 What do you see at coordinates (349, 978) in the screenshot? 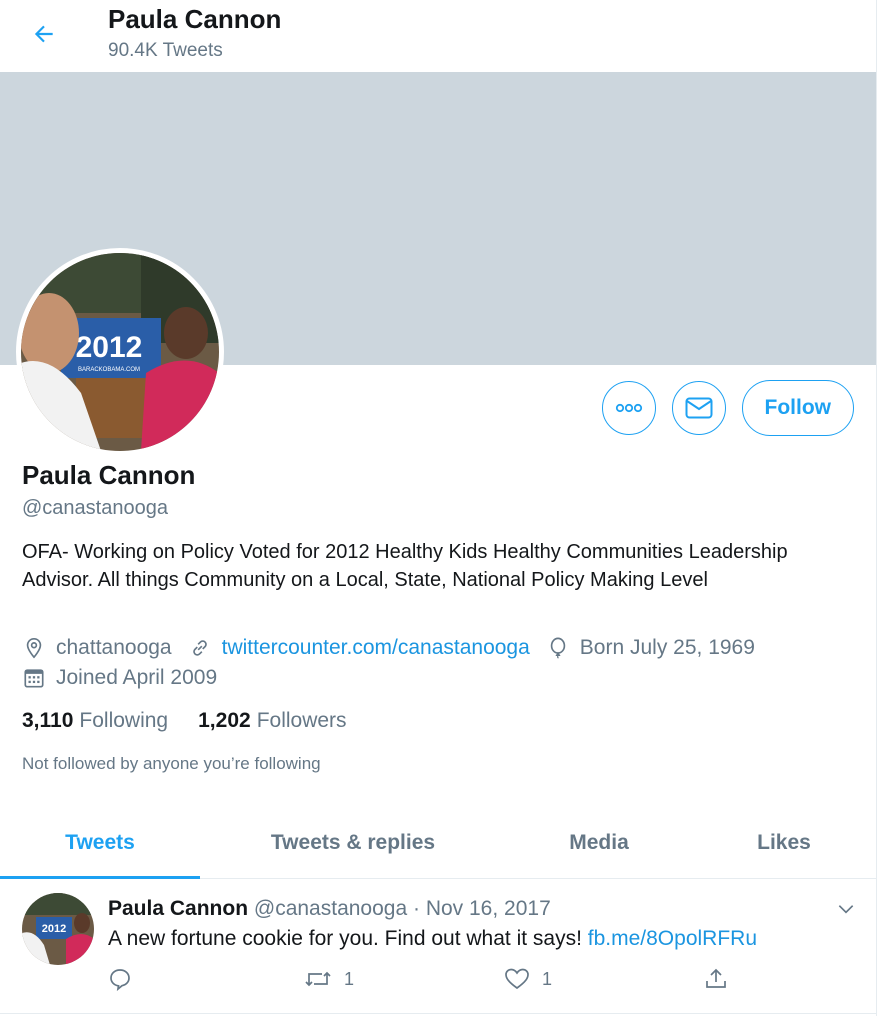
I see `retweet-count: 1` at bounding box center [349, 978].